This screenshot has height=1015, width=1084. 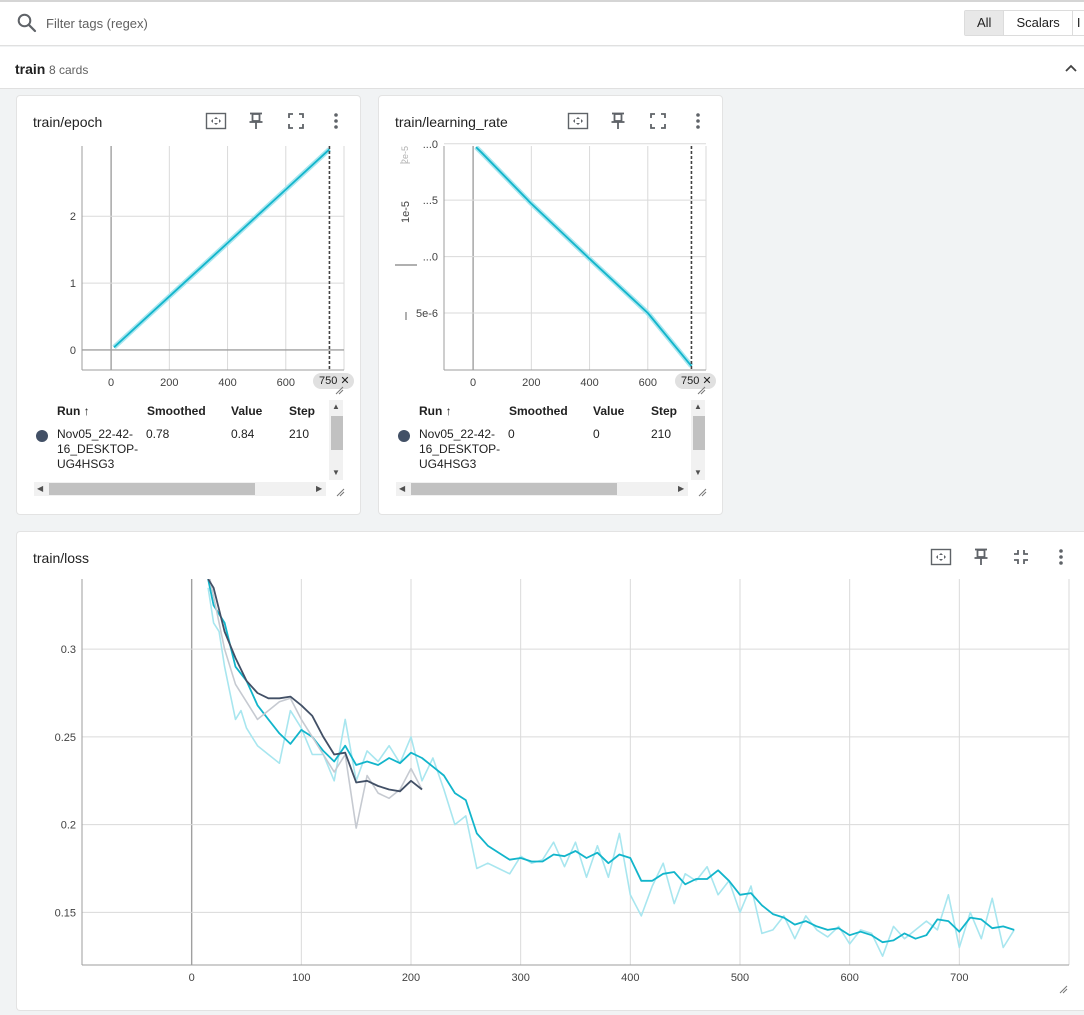 What do you see at coordinates (294, 23) in the screenshot?
I see `tag-filter-input` at bounding box center [294, 23].